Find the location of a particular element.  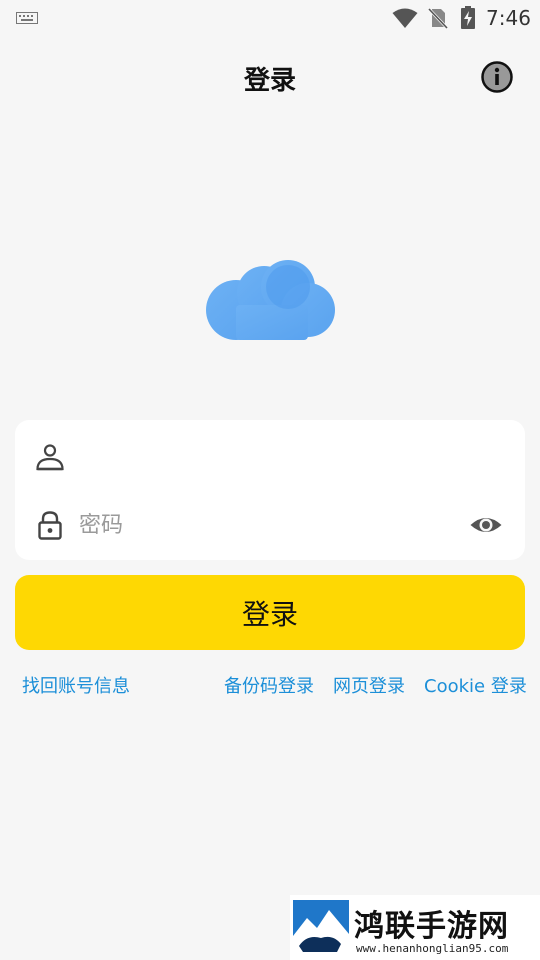

status-time: 7:46 is located at coordinates (508, 18).